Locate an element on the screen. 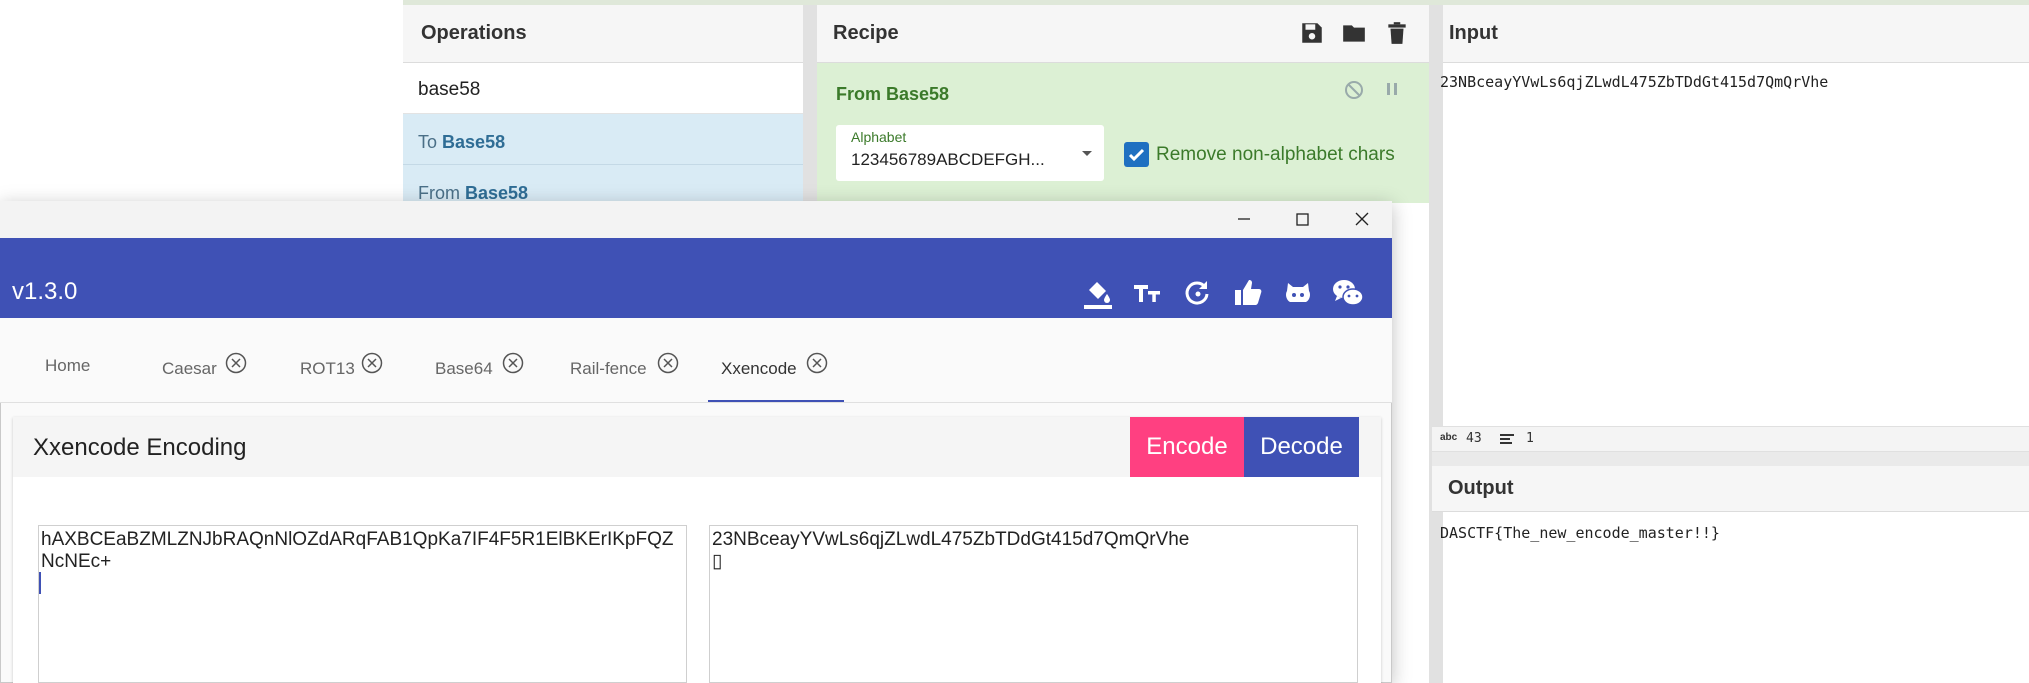 Image resolution: width=2029 pixels, height=683 pixels. tab-base64: Base64 is located at coordinates (464, 369).